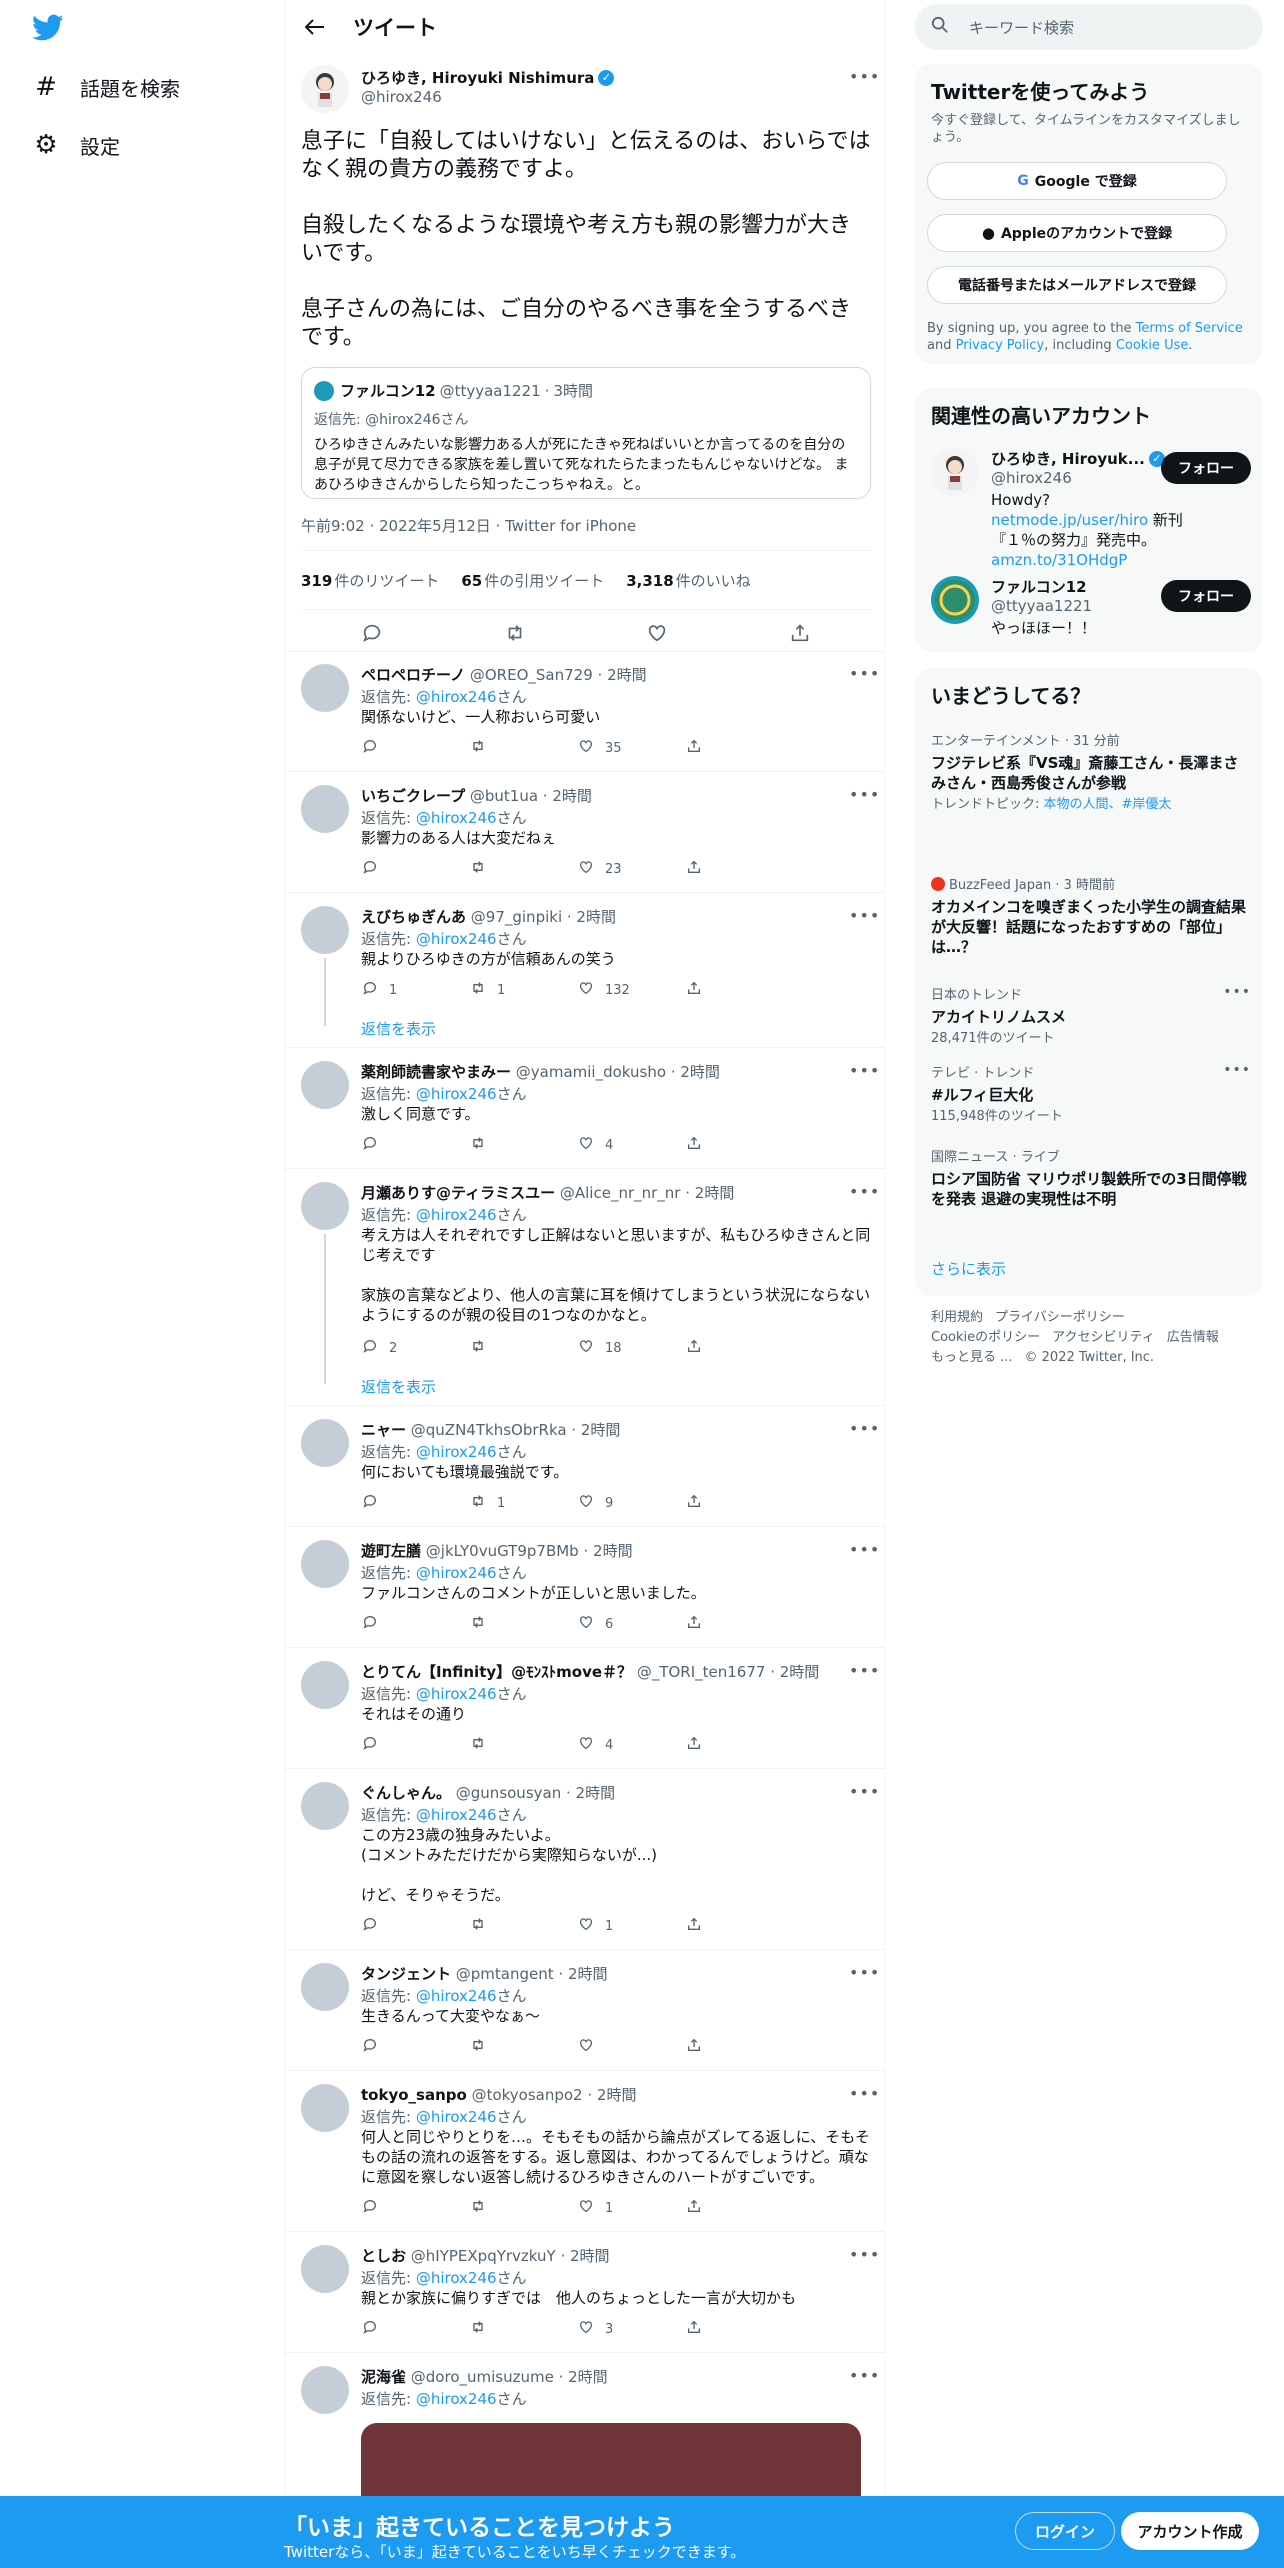  Describe the element at coordinates (1000, 345) in the screenshot. I see `privacy-link: Privacy Policy` at that location.